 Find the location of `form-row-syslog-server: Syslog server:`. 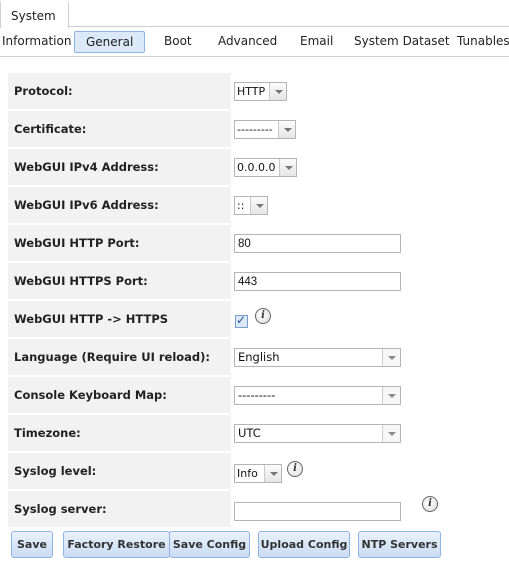

form-row-syslog-server: Syslog server: is located at coordinates (204, 509).